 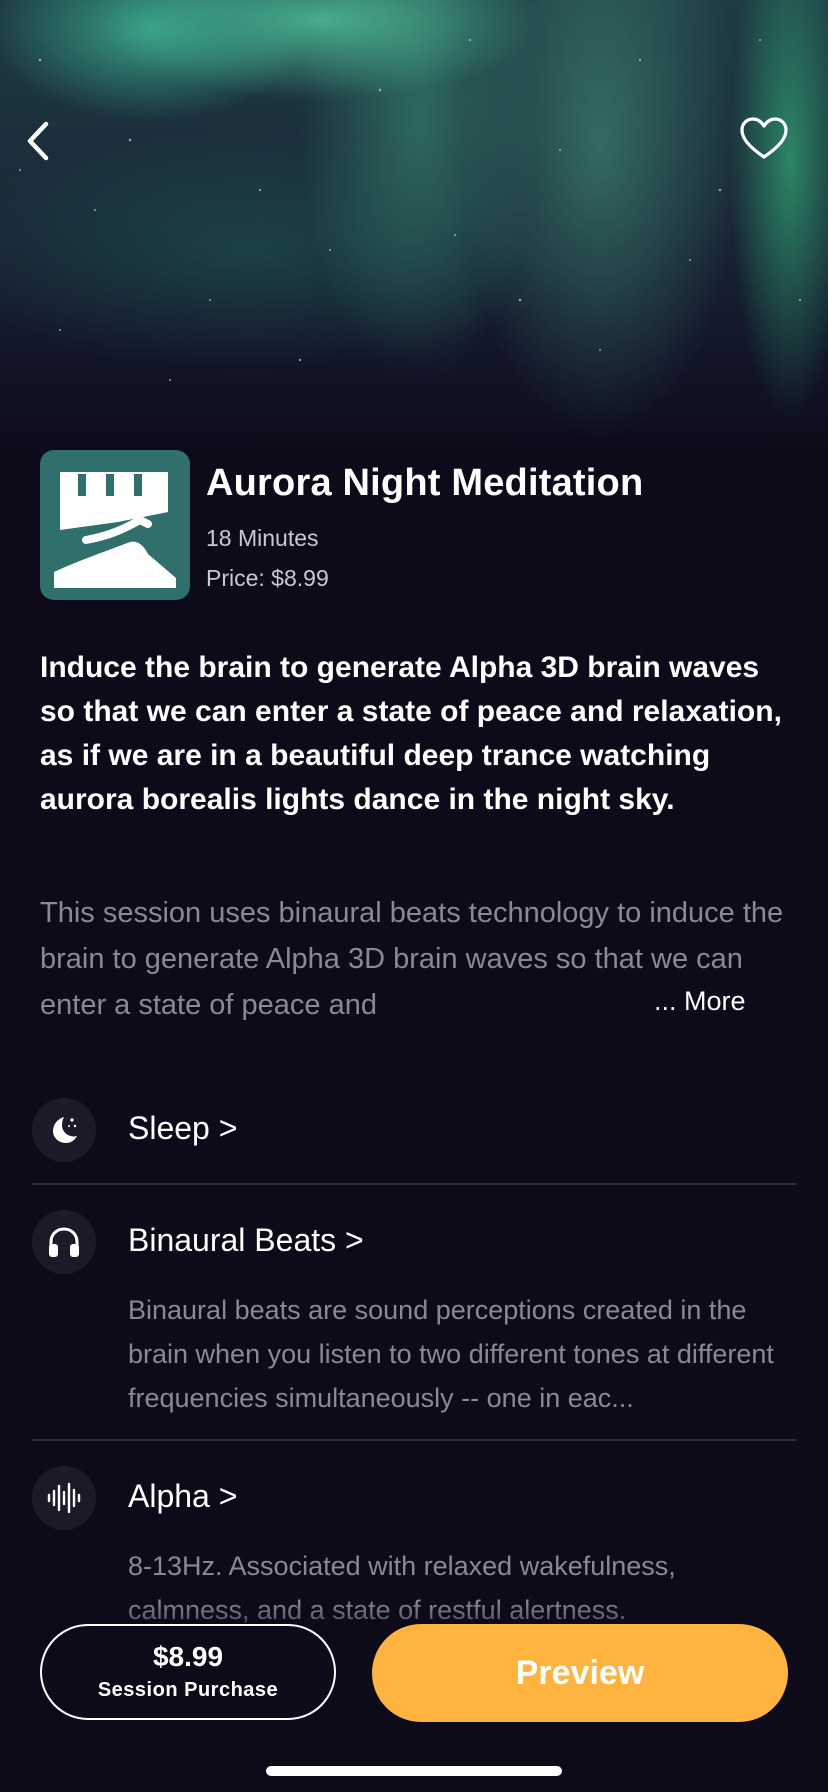 I want to click on session-title: Aurora Night Meditation, so click(x=425, y=483).